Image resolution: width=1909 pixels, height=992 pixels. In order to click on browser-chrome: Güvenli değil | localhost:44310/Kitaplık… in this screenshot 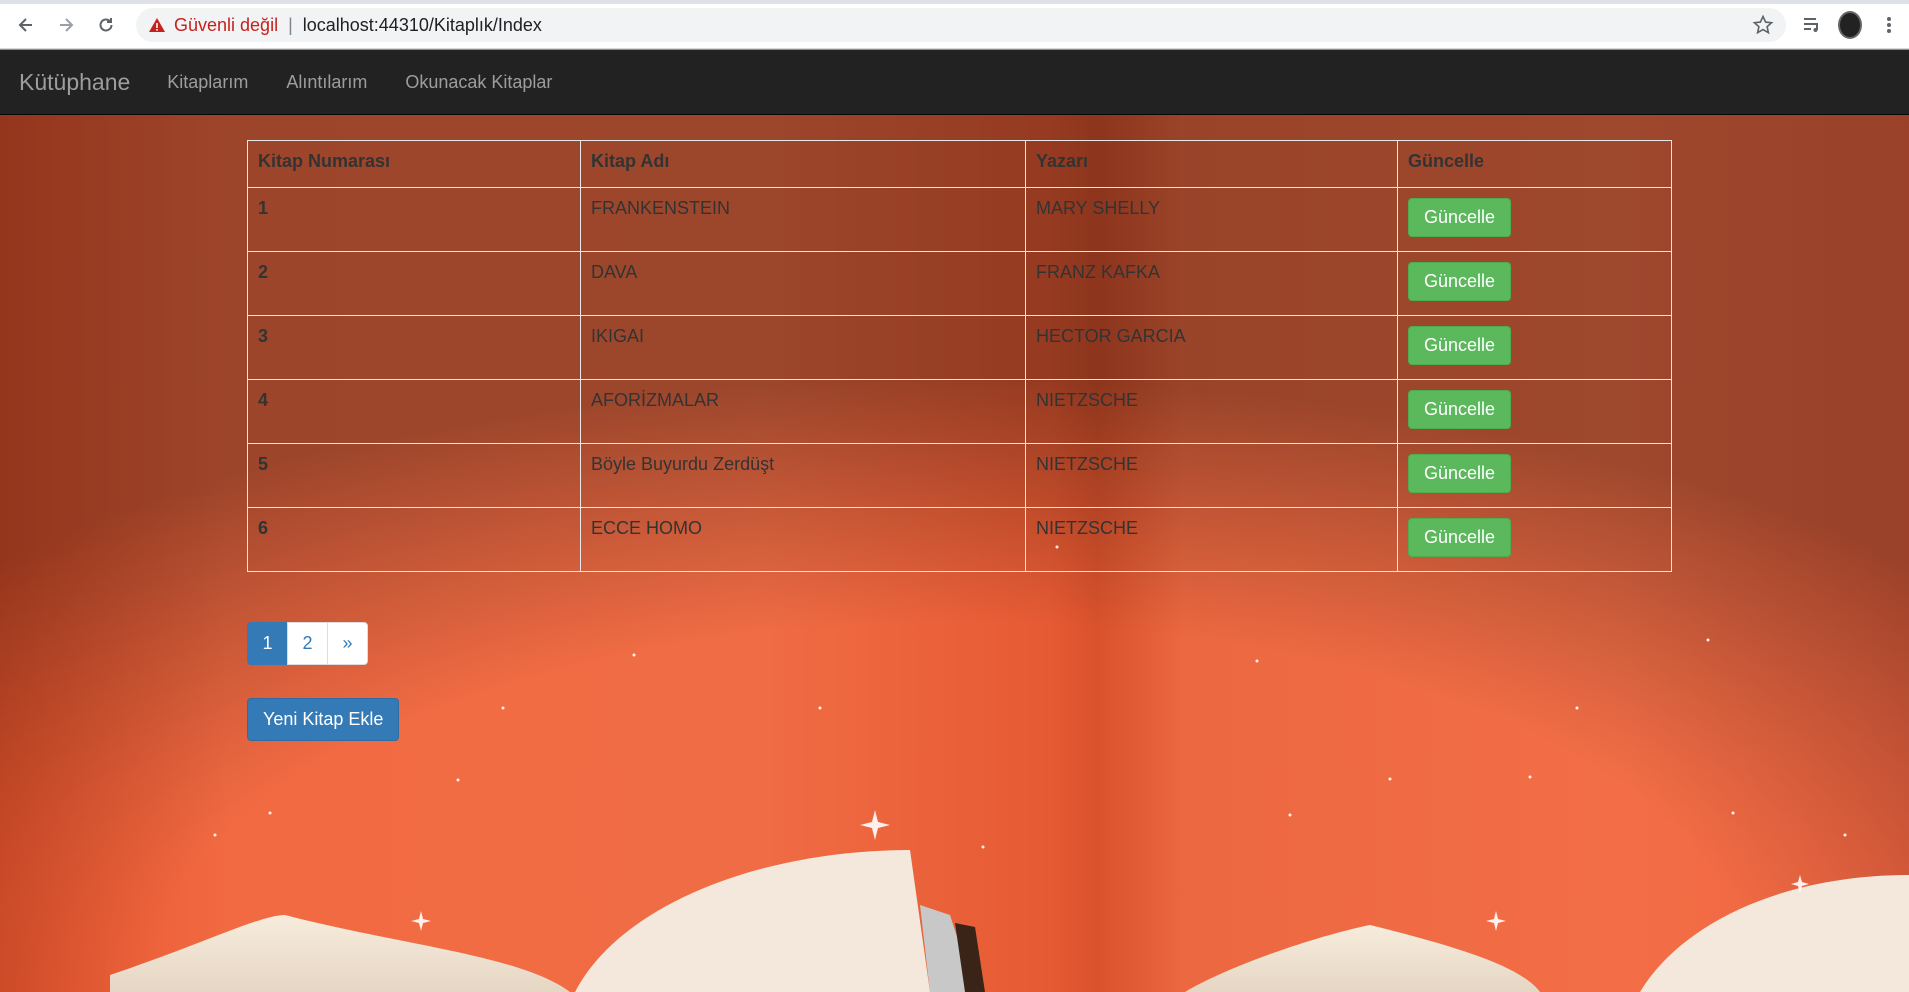, I will do `click(954, 24)`.